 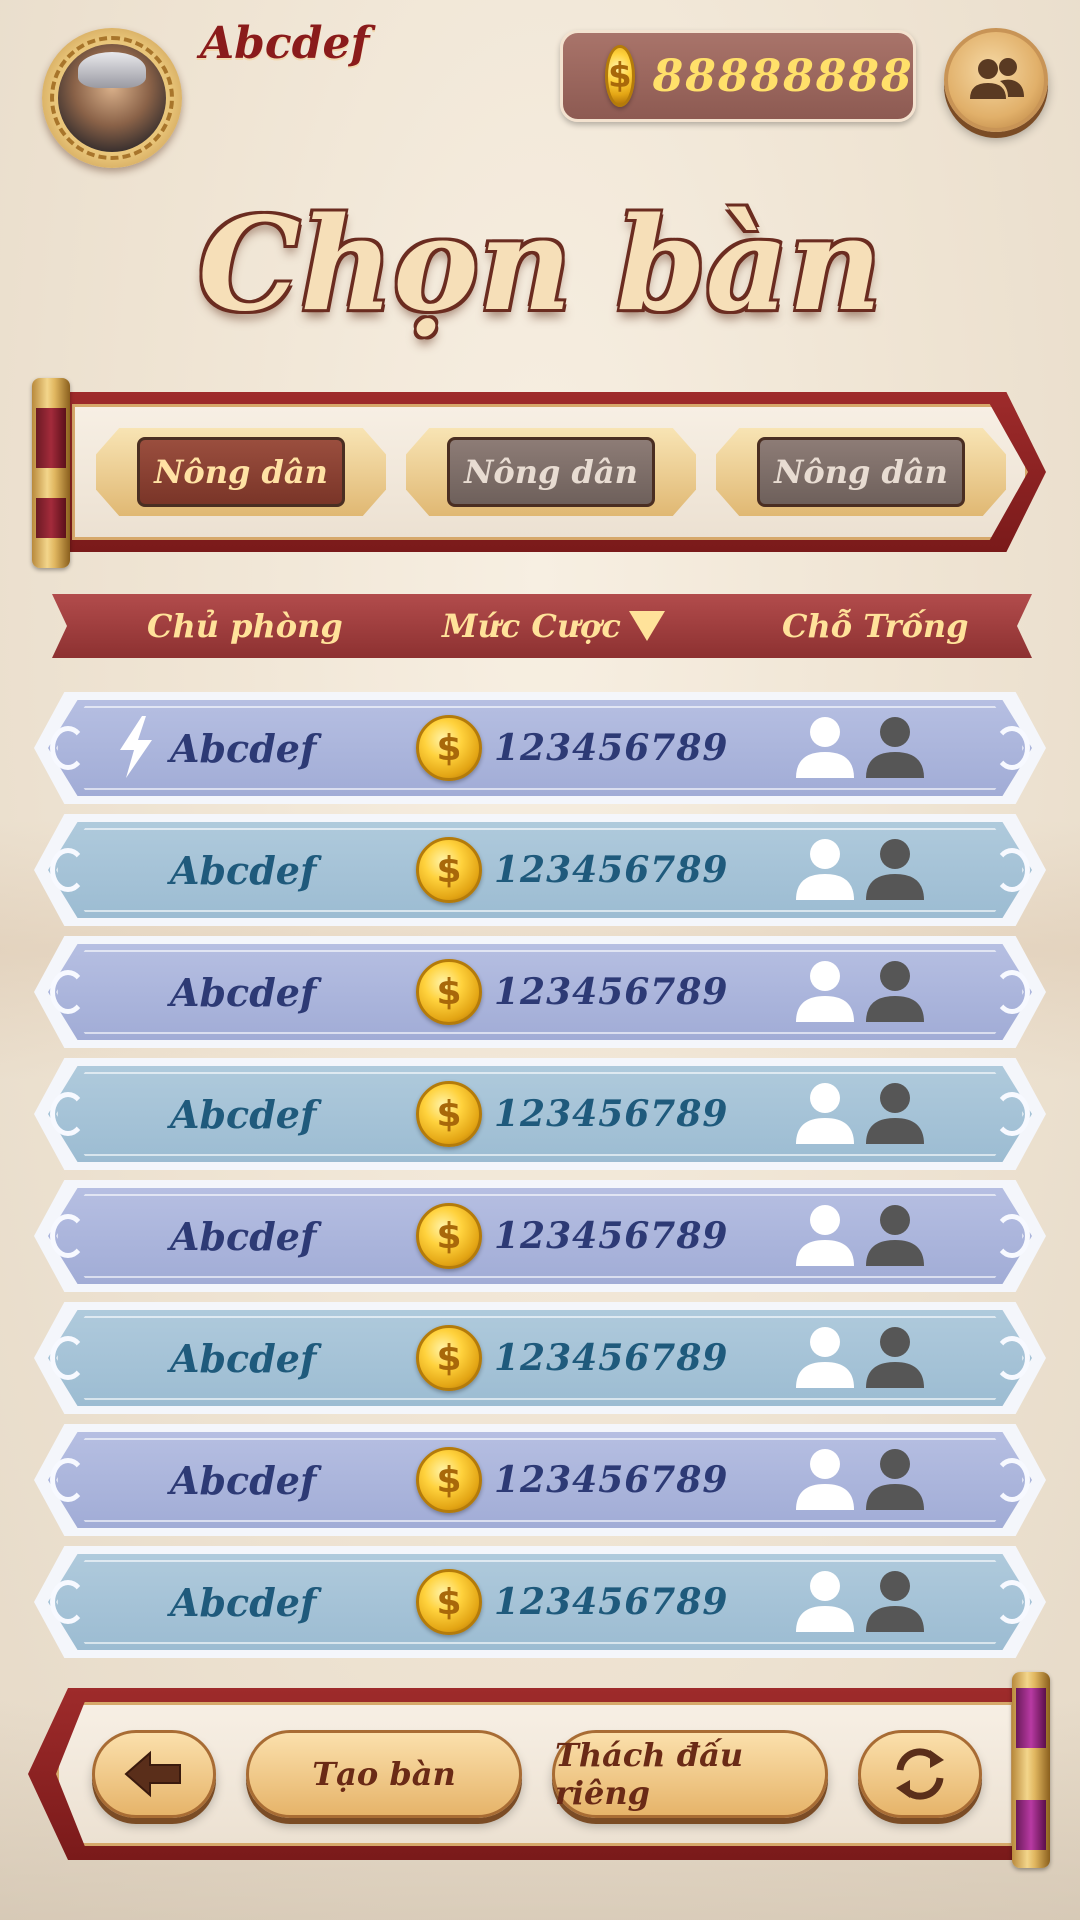 I want to click on scroll-rod-right, so click(x=1031, y=1770).